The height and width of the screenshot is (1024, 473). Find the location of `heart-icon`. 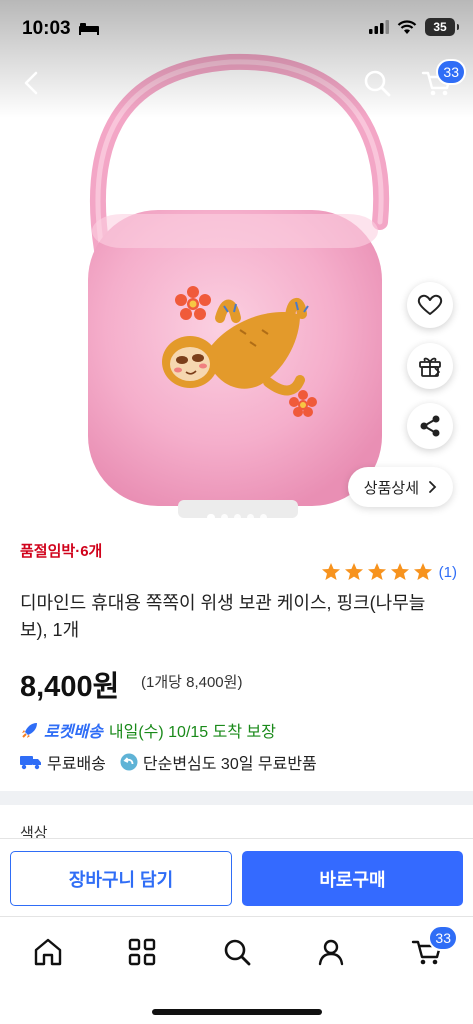

heart-icon is located at coordinates (430, 304).